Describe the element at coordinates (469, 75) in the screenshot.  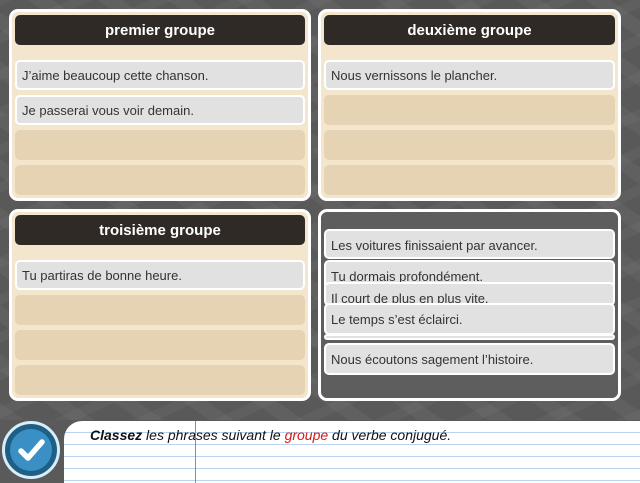
I see `sentence-card: Nous vernissons le plancher.` at that location.